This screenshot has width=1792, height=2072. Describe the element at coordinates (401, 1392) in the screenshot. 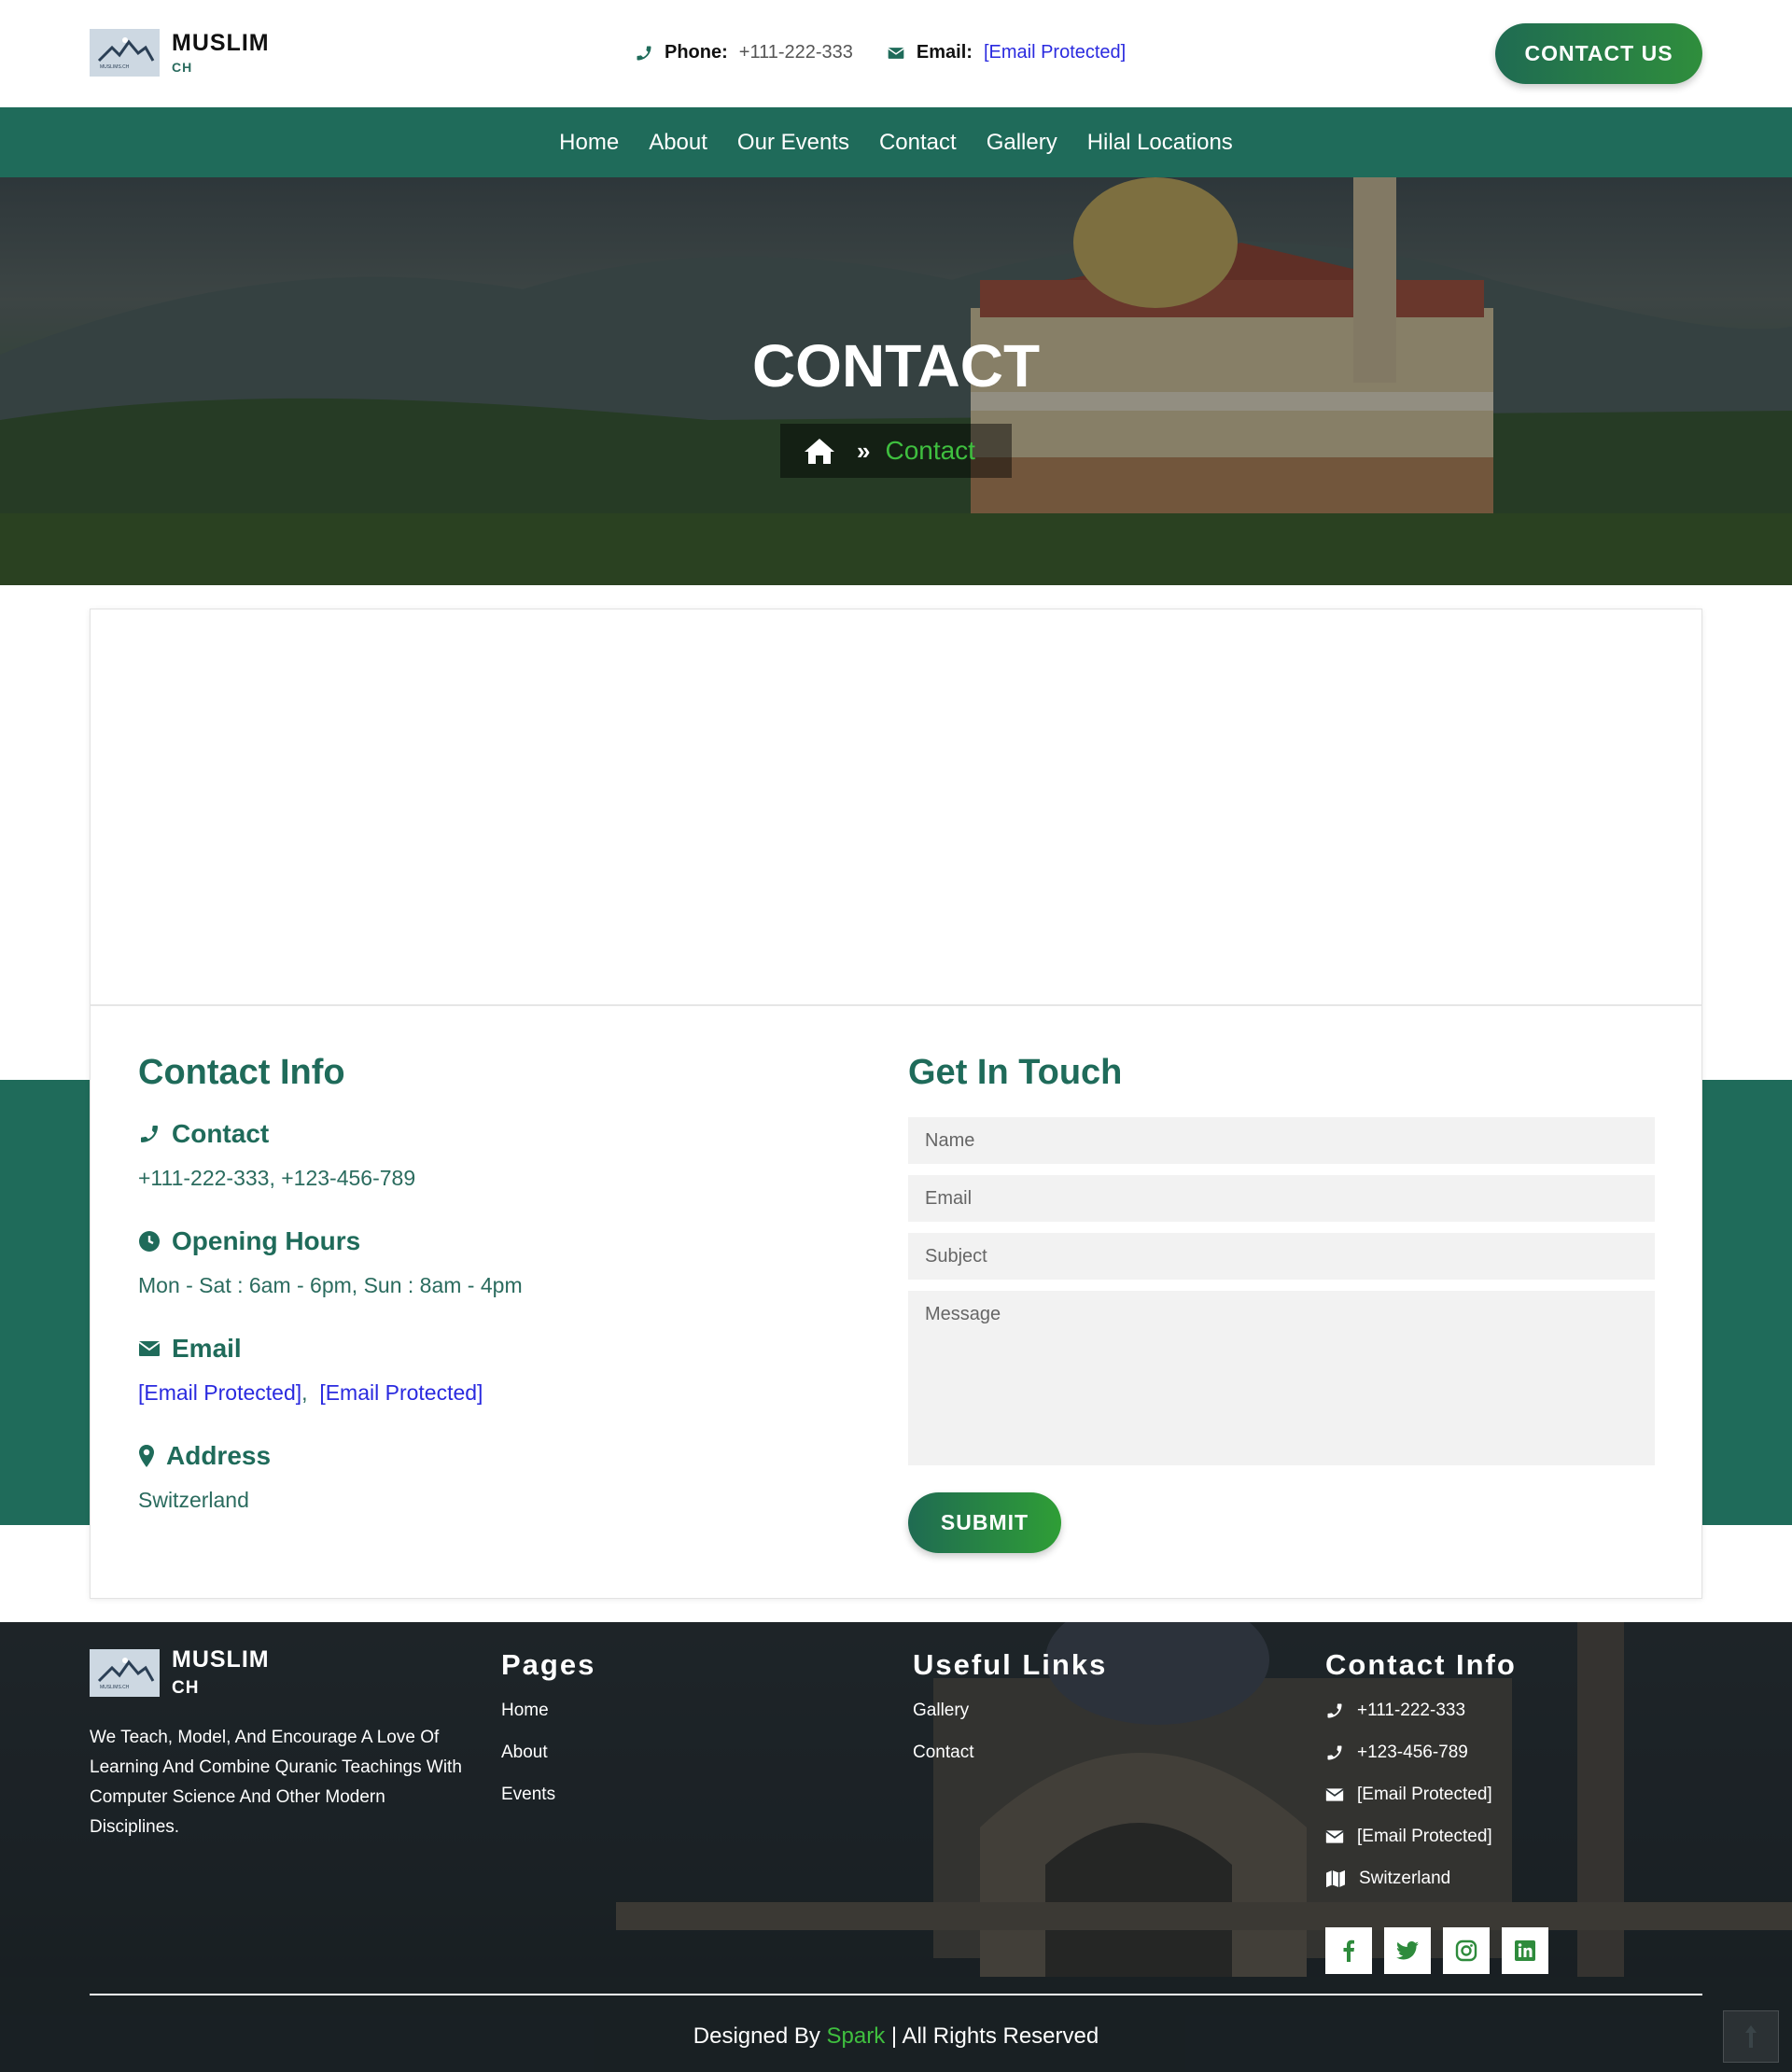

I see `email-link-2: [Email Protected]` at that location.